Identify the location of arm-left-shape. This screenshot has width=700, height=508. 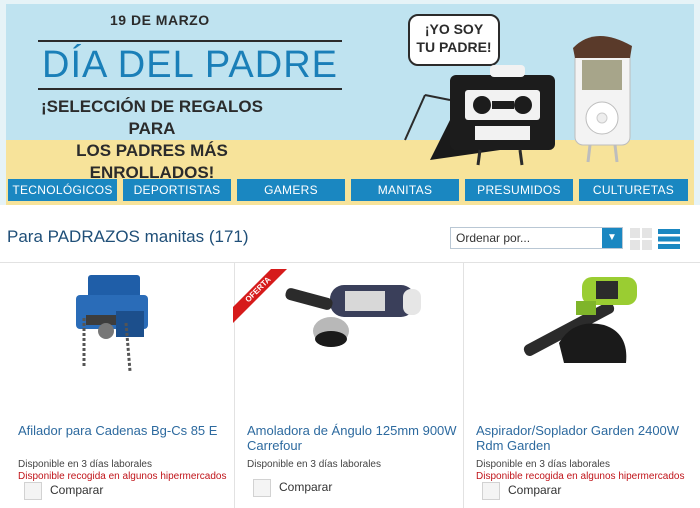
(437, 97).